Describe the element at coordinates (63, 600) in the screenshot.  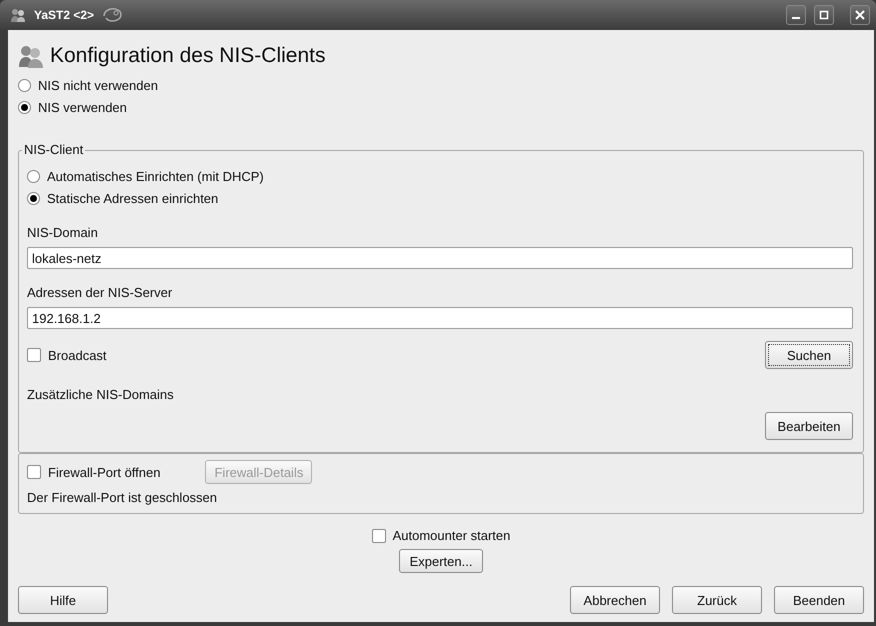
I see `help-button: Hilfe` at that location.